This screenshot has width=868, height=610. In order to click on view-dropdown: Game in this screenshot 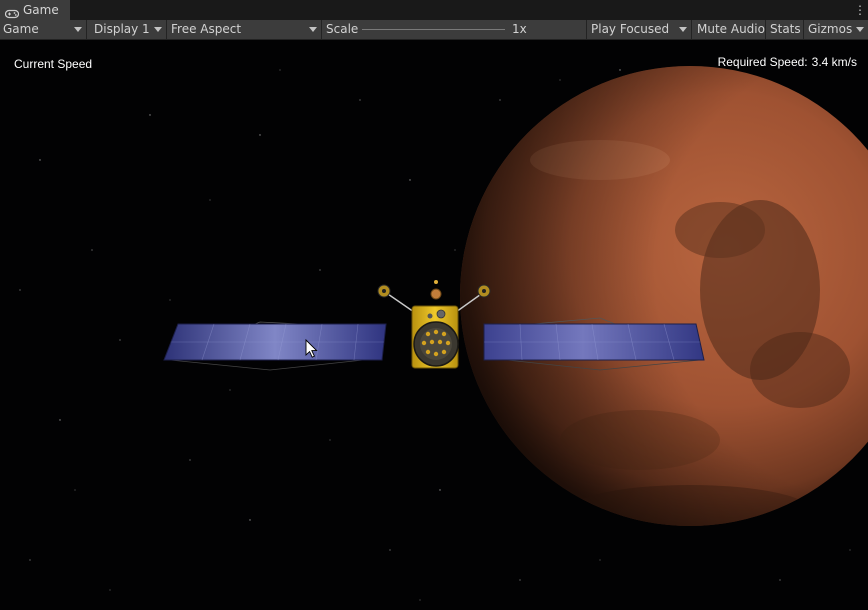, I will do `click(43, 29)`.